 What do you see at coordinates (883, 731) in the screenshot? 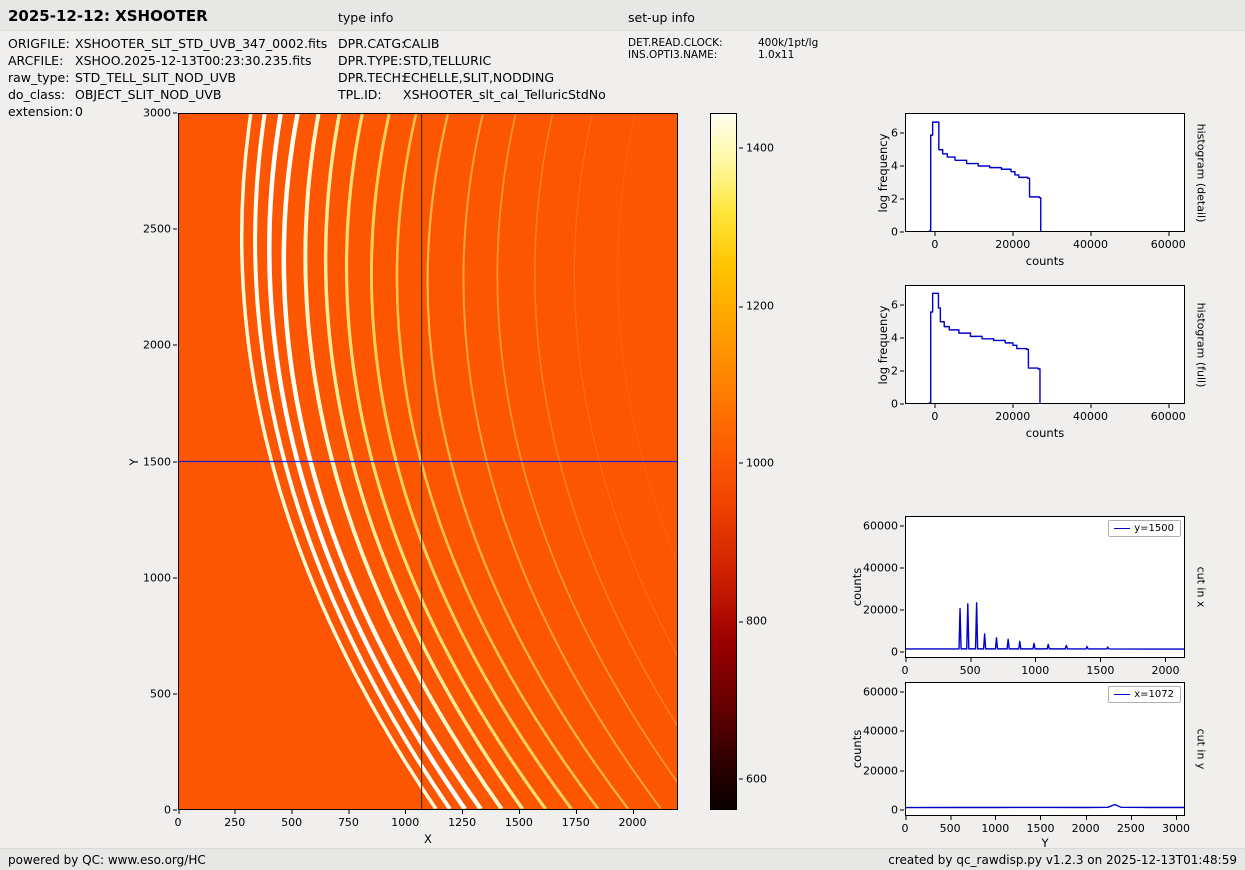
I see `cut-y-y-tick: 40000` at bounding box center [883, 731].